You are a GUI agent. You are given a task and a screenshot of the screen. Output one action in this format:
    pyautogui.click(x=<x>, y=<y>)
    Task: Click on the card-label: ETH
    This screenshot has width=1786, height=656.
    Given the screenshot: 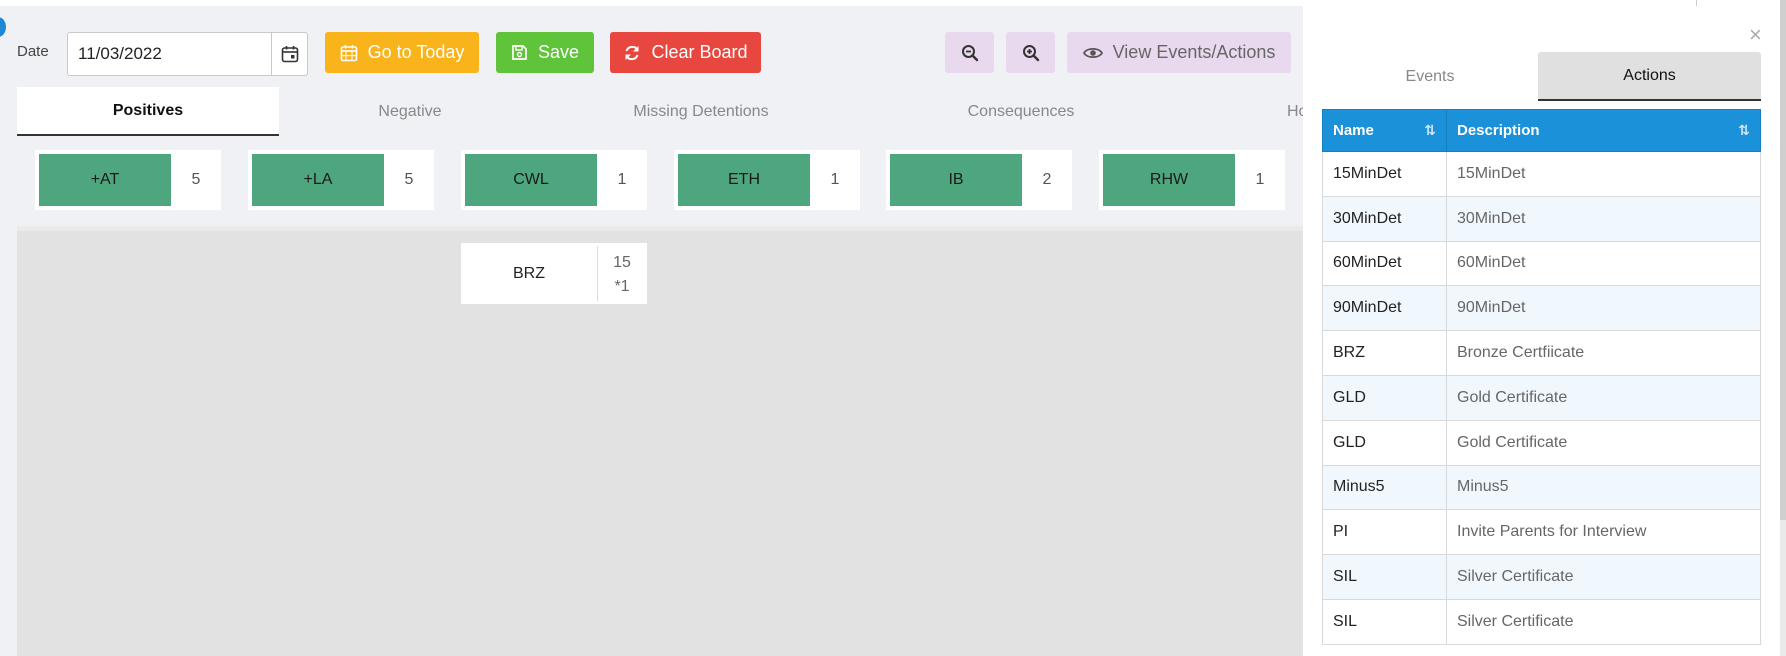 What is the action you would take?
    pyautogui.click(x=744, y=180)
    